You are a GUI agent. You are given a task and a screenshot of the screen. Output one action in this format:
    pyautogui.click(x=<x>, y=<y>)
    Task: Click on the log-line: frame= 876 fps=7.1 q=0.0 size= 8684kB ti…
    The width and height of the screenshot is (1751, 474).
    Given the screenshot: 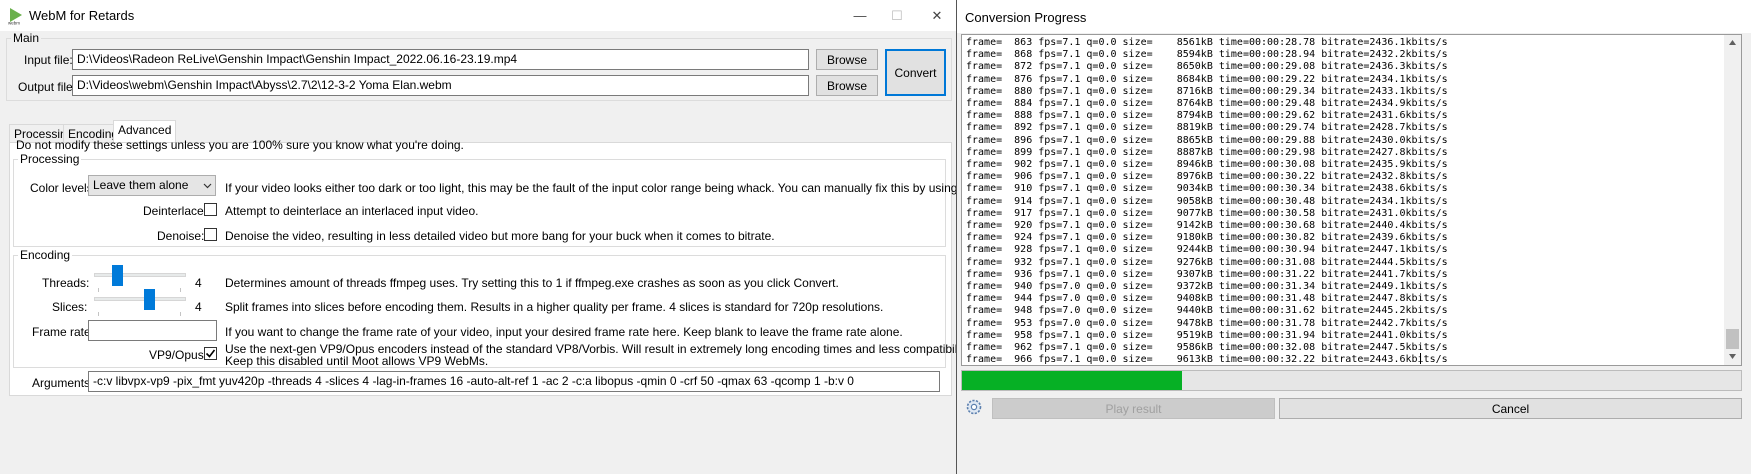 What is the action you would take?
    pyautogui.click(x=1207, y=79)
    